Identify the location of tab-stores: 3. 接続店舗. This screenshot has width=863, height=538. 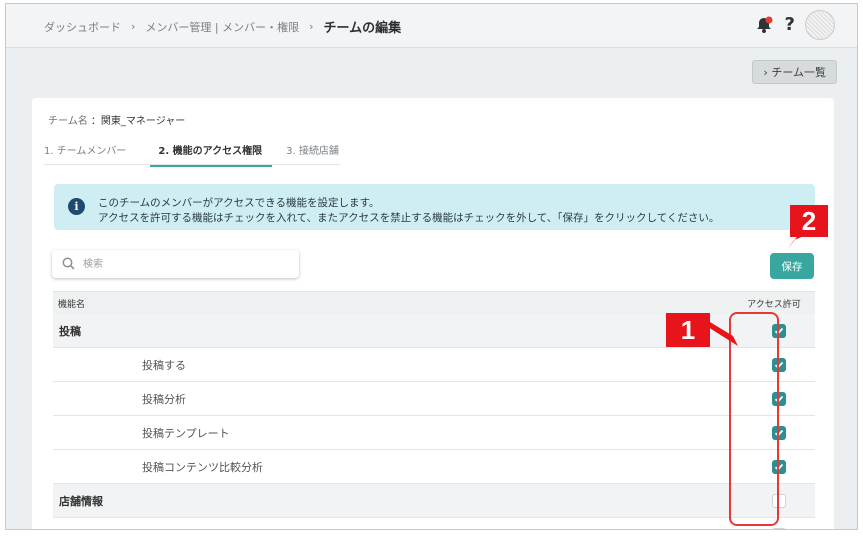
(317, 151).